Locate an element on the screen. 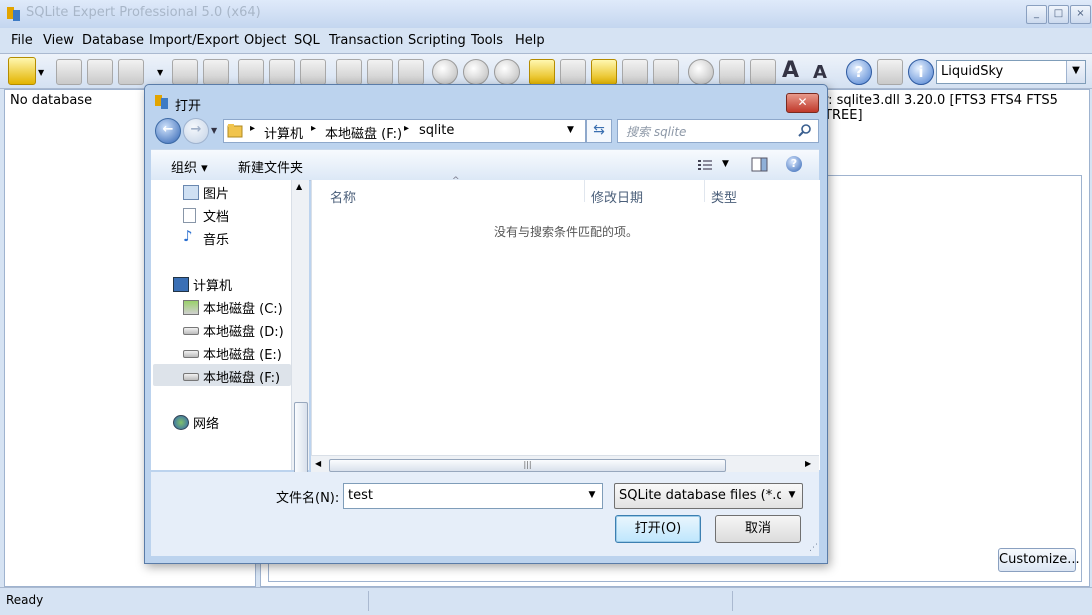  script-debug-icon is located at coordinates (666, 72).